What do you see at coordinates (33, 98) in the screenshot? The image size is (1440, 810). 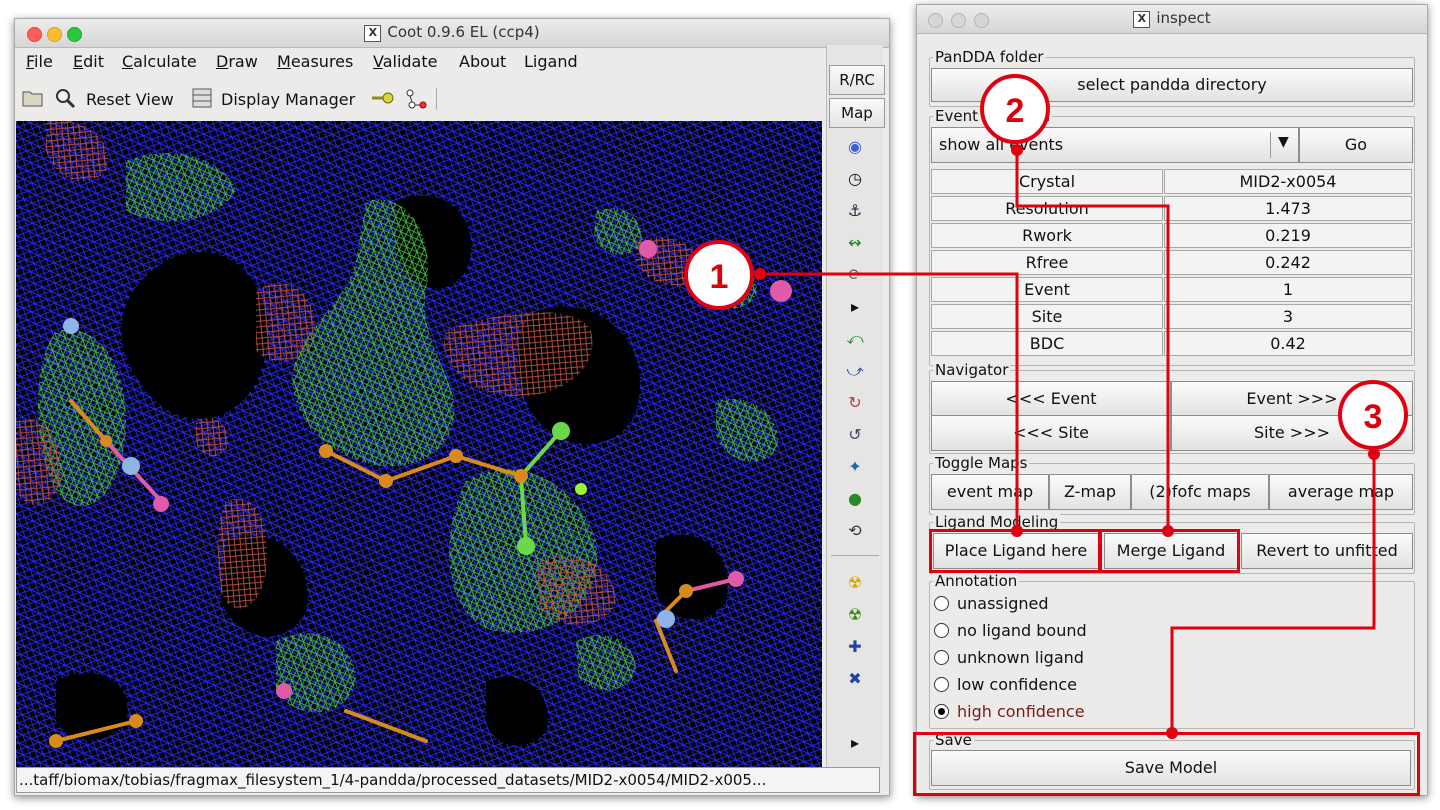 I see `folder-icon` at bounding box center [33, 98].